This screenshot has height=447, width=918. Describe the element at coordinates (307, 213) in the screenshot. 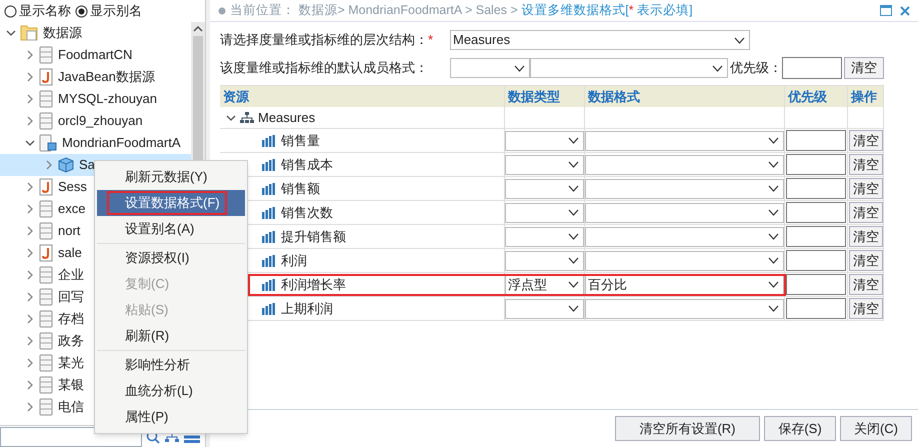

I see `measure-name: 销售次数` at that location.